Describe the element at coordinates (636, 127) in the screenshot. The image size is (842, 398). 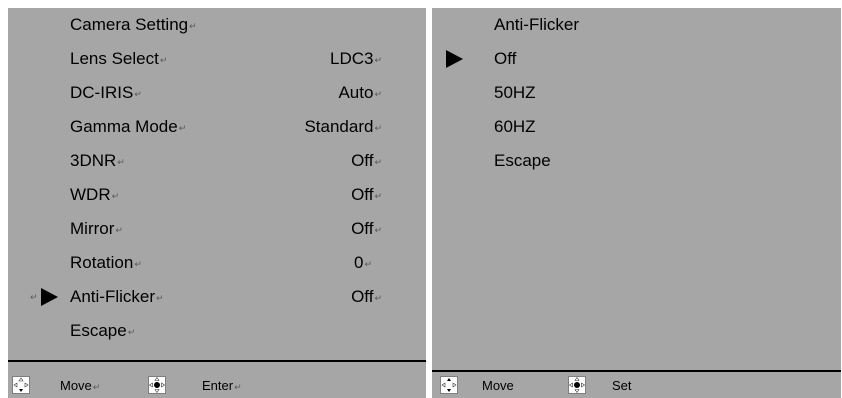
I see `option-60hz: 60HZ` at that location.